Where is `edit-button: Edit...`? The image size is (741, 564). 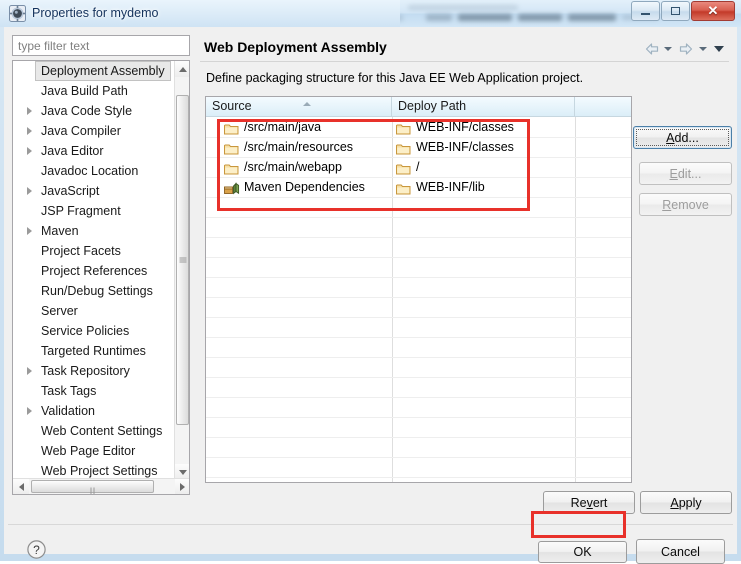 edit-button: Edit... is located at coordinates (685, 173).